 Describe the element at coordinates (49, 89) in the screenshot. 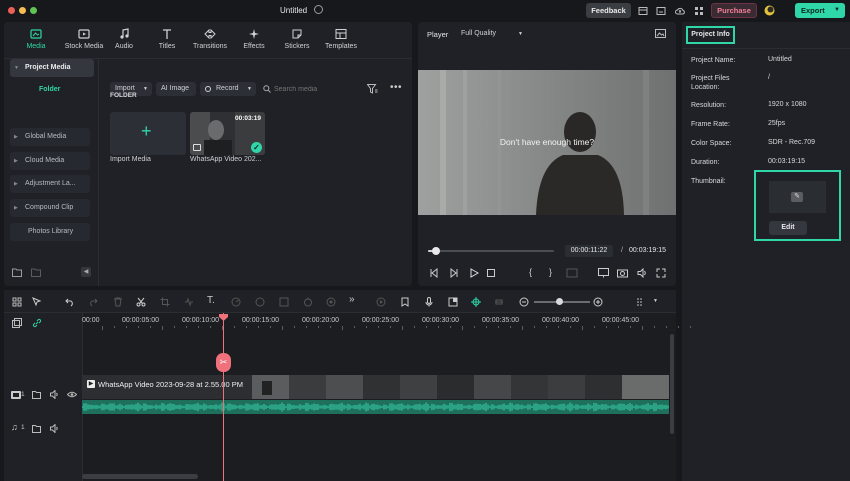

I see `sidebar-item-folder: Folder` at that location.